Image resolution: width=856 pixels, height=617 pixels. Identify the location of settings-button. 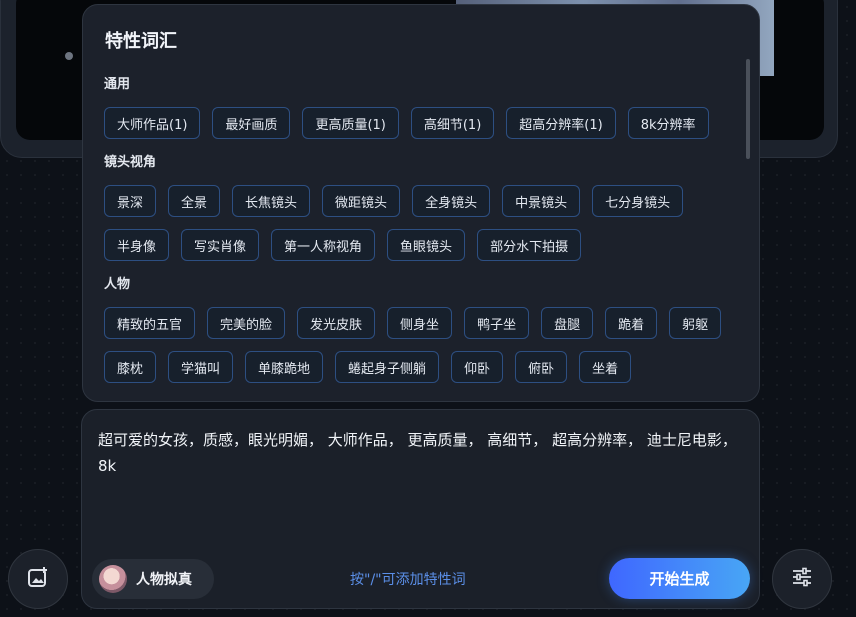
(802, 579).